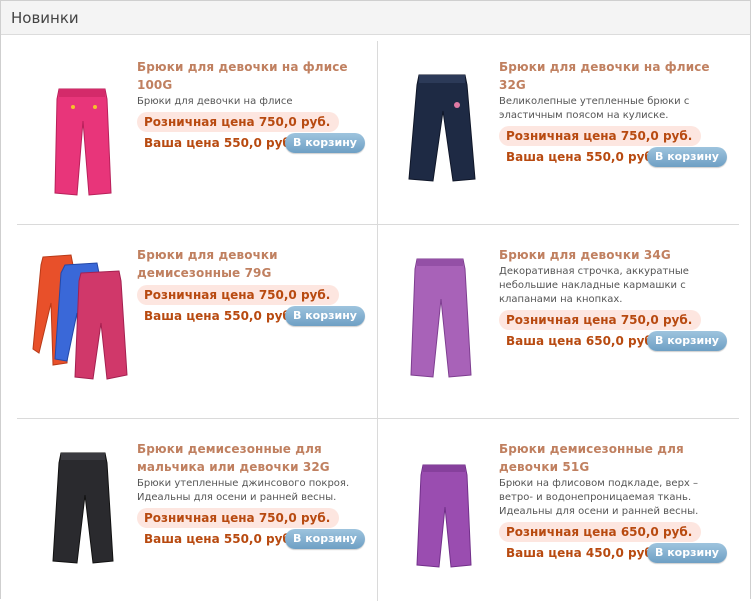  I want to click on your-price: Ваша цена 650,0 руб., so click(582, 341).